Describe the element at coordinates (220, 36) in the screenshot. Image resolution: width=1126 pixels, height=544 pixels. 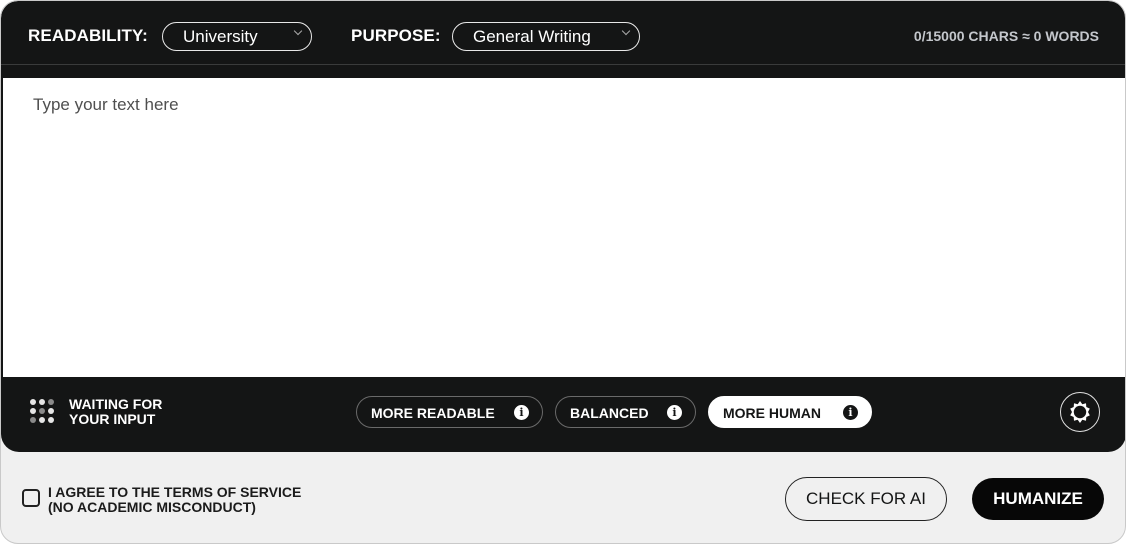
I see `readability-value: University` at that location.